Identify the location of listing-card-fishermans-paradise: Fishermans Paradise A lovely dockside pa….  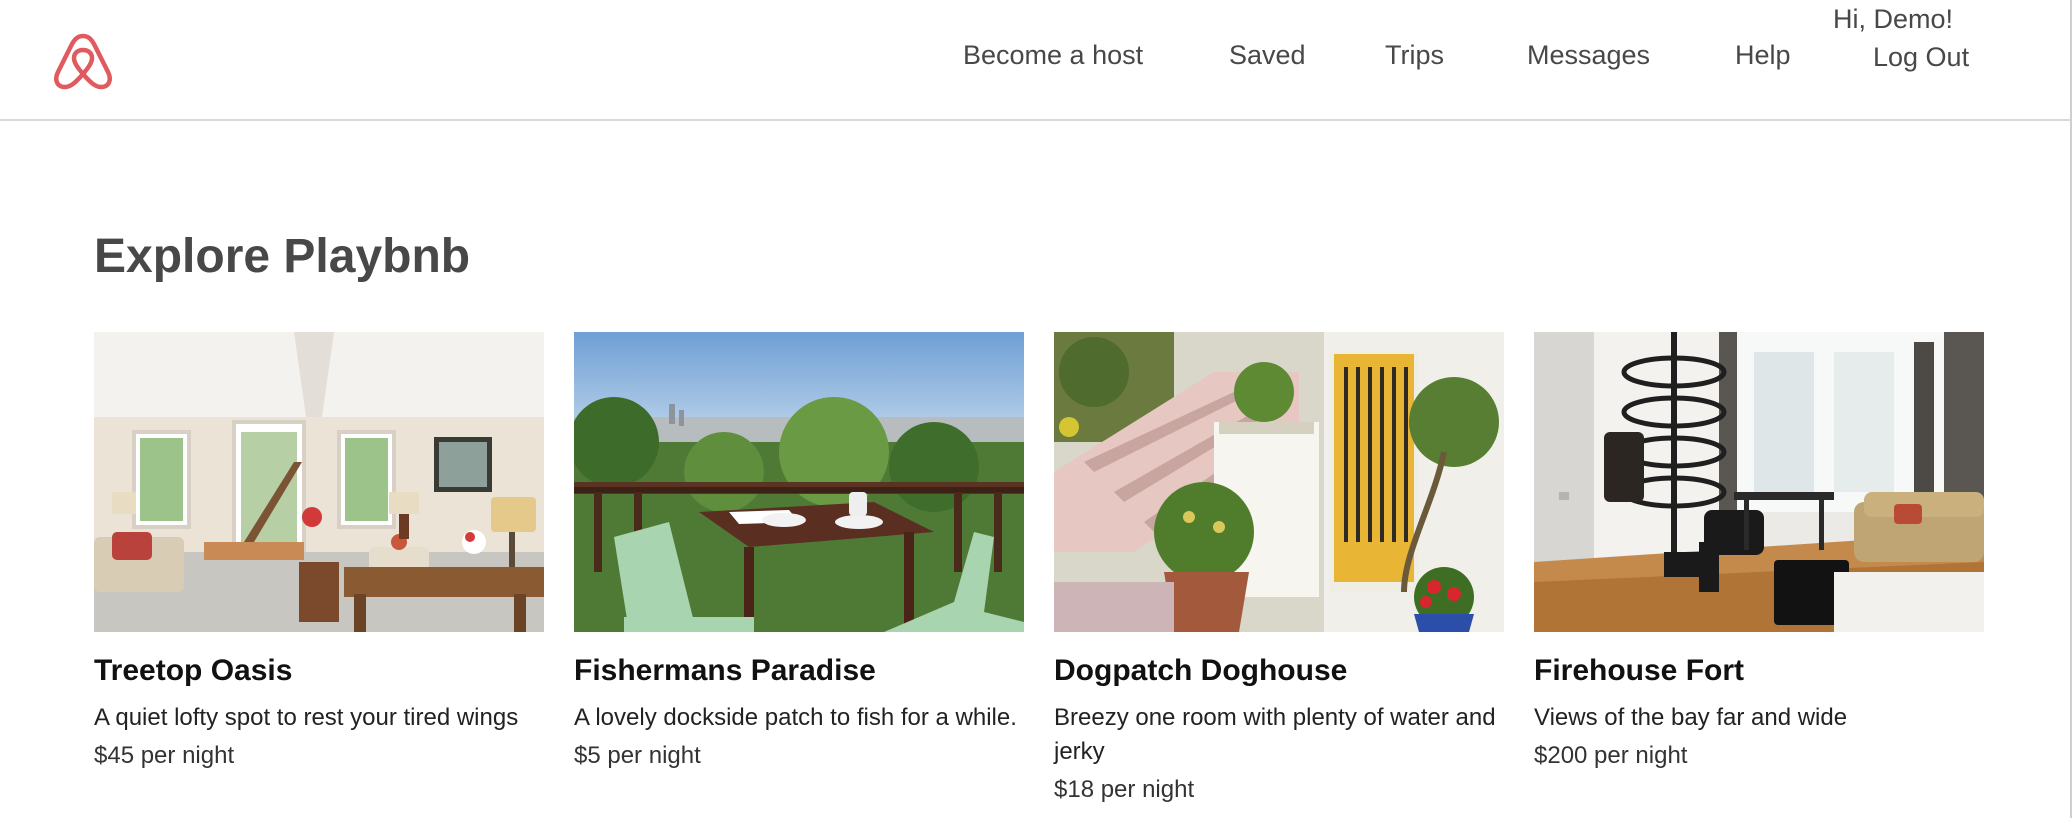
(799, 552).